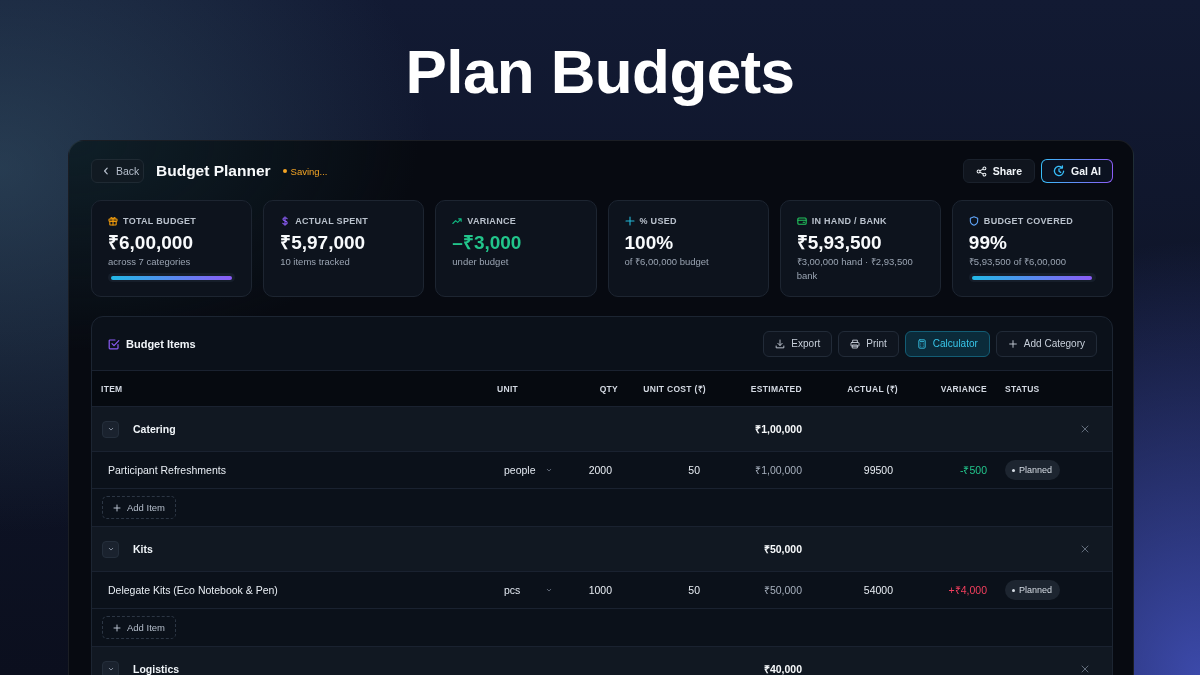 The image size is (1200, 675). I want to click on unit-select: pcs, so click(528, 590).